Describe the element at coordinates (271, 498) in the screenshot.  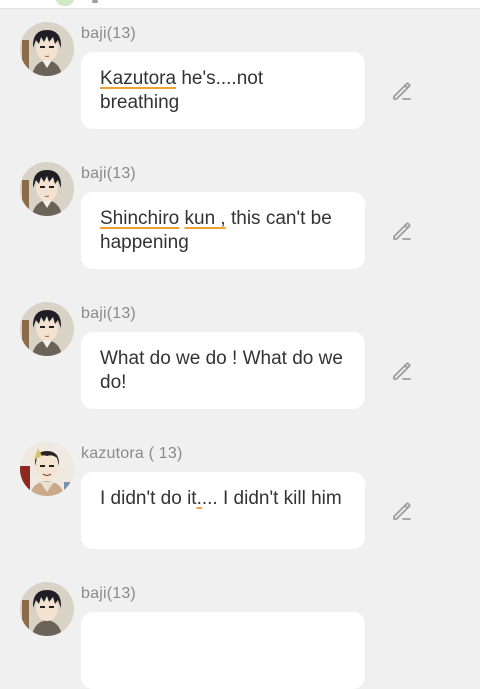
I see `message-text-part: ... I didn't kill him` at that location.